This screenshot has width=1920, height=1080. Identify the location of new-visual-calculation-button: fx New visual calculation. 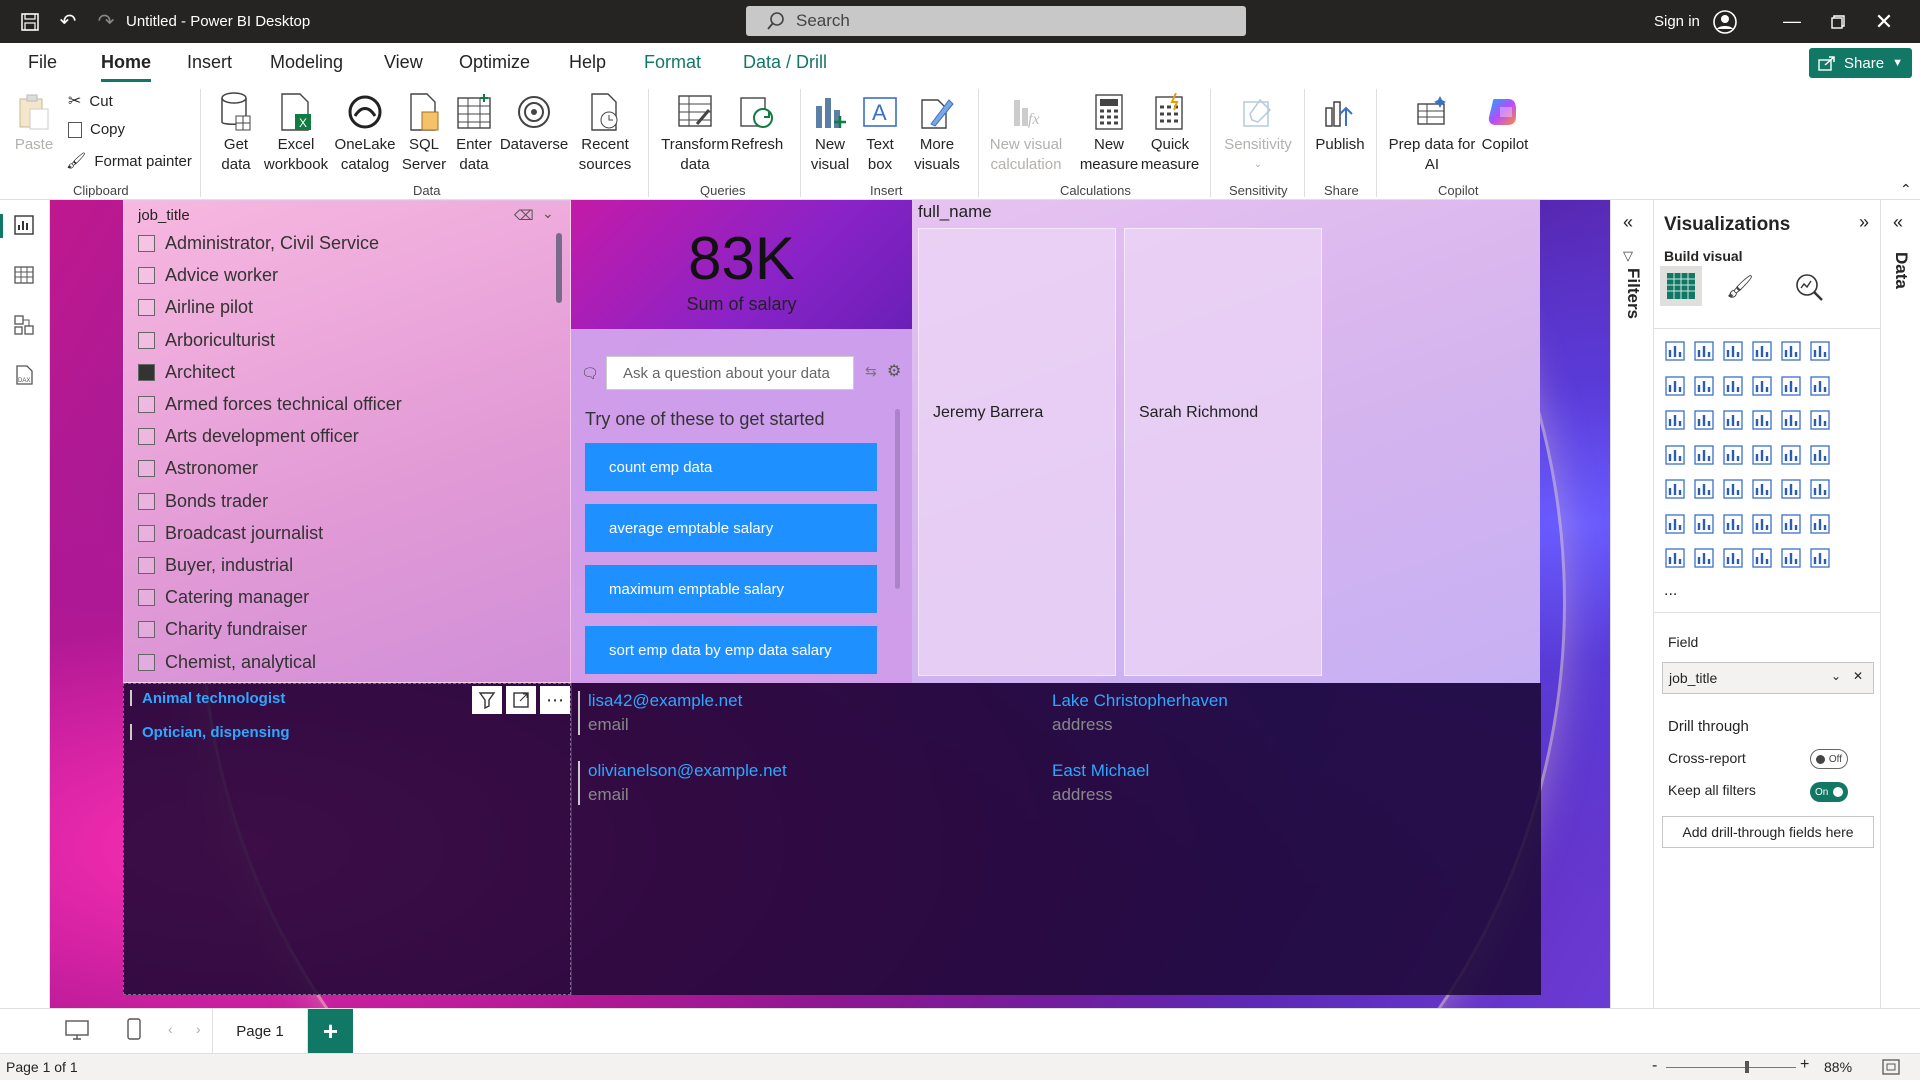
(1026, 133).